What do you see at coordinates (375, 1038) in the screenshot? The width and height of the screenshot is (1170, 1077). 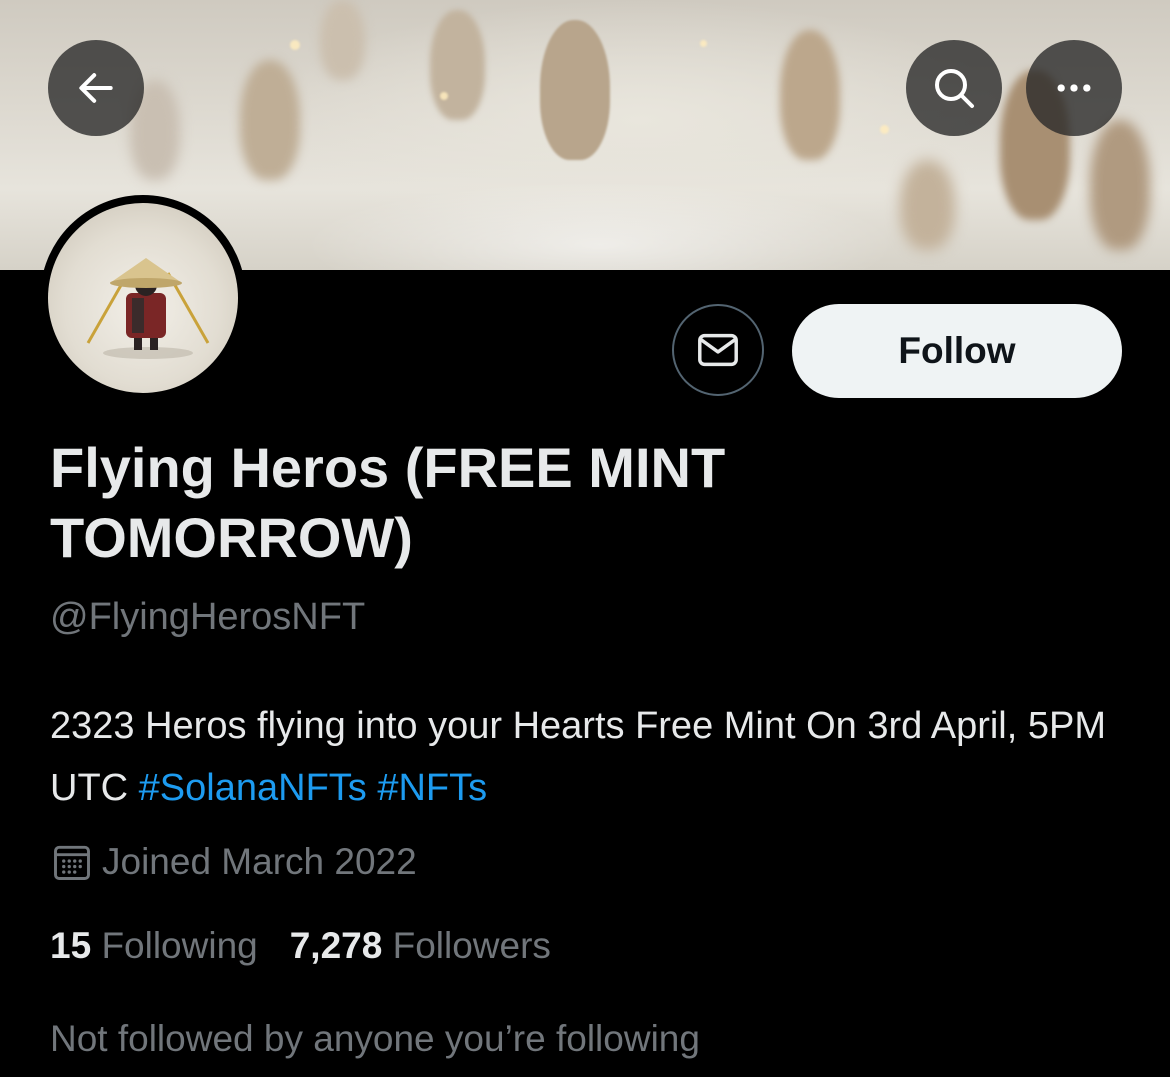 I see `mutual-followers-text: Not followed by anyone you’re following` at bounding box center [375, 1038].